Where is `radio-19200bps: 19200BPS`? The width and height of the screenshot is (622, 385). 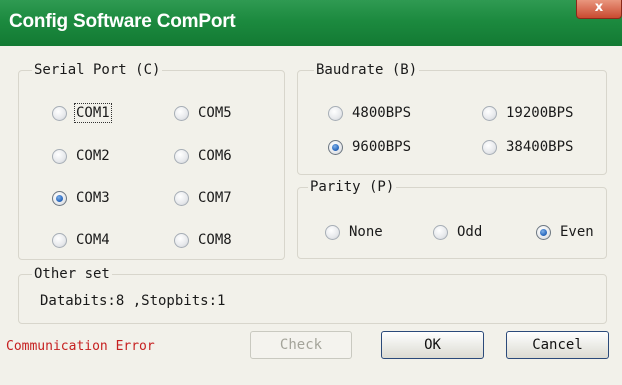
radio-19200bps: 19200BPS is located at coordinates (527, 113).